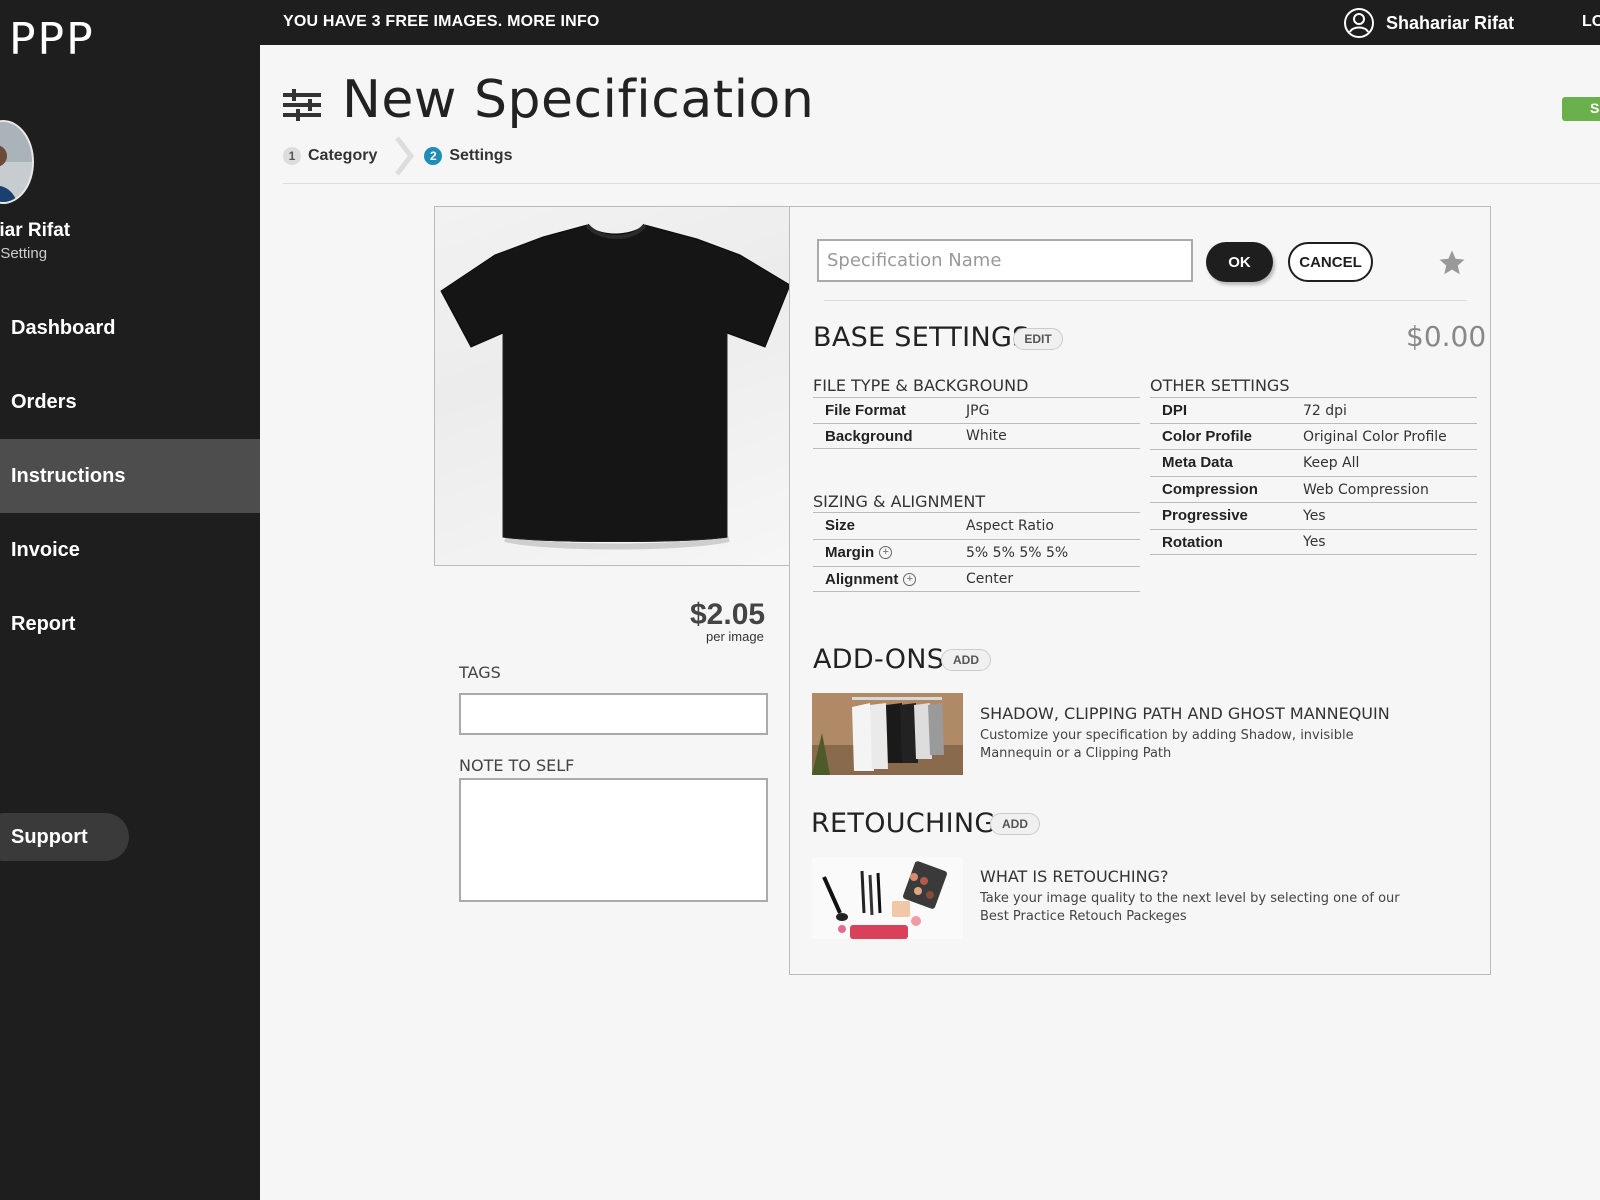 The height and width of the screenshot is (1200, 1600). Describe the element at coordinates (1581, 109) in the screenshot. I see `save-button: Sa` at that location.